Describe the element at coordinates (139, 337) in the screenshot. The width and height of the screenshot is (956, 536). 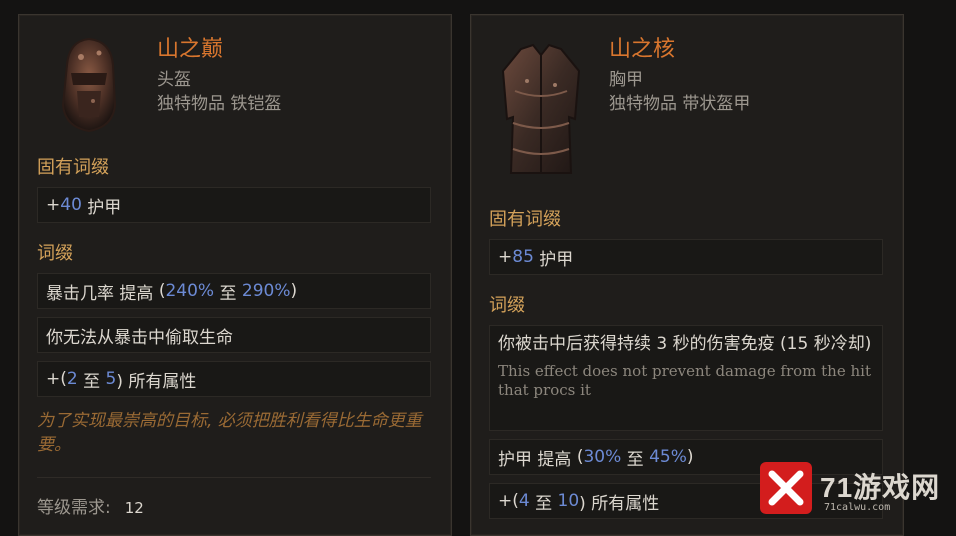
I see `affix-text: 你无法从暴击中偷取生命` at that location.